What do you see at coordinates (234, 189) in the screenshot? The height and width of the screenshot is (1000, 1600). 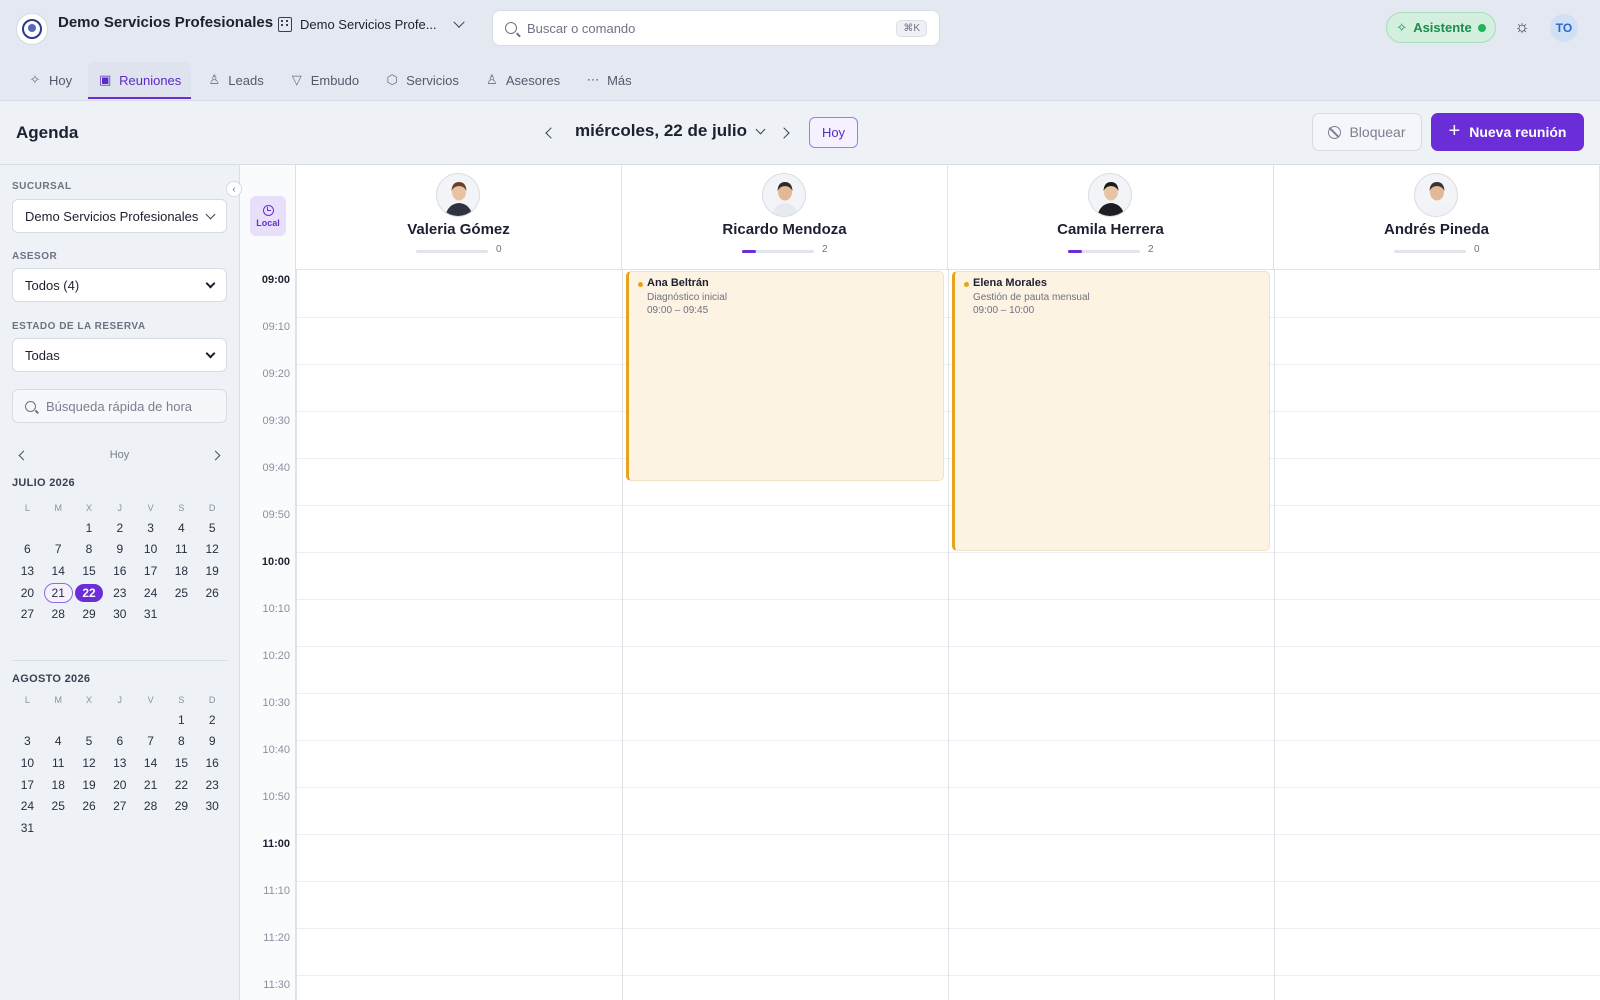 I see `collapse-sidebar-icon: ‹` at bounding box center [234, 189].